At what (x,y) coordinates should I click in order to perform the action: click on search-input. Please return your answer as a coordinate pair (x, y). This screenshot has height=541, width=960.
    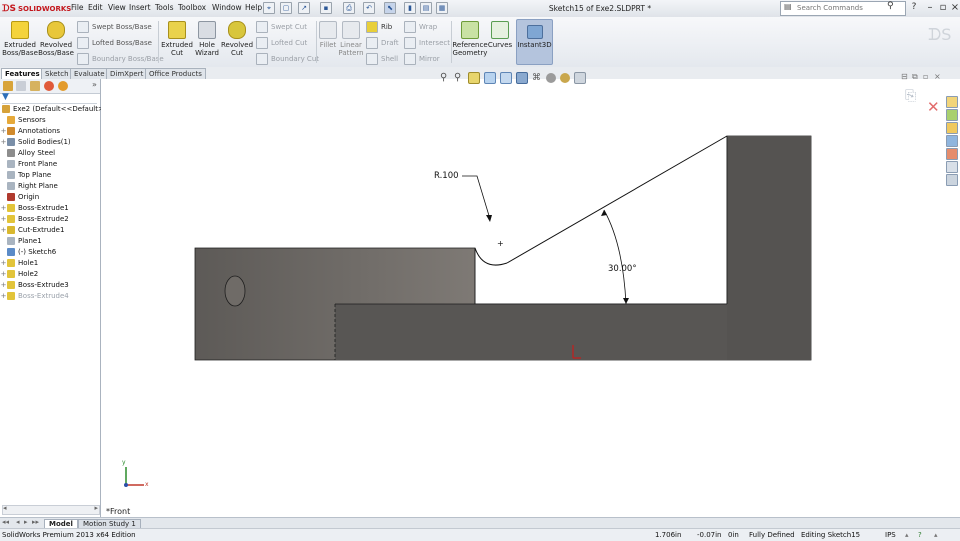
    Looking at the image, I should click on (842, 8).